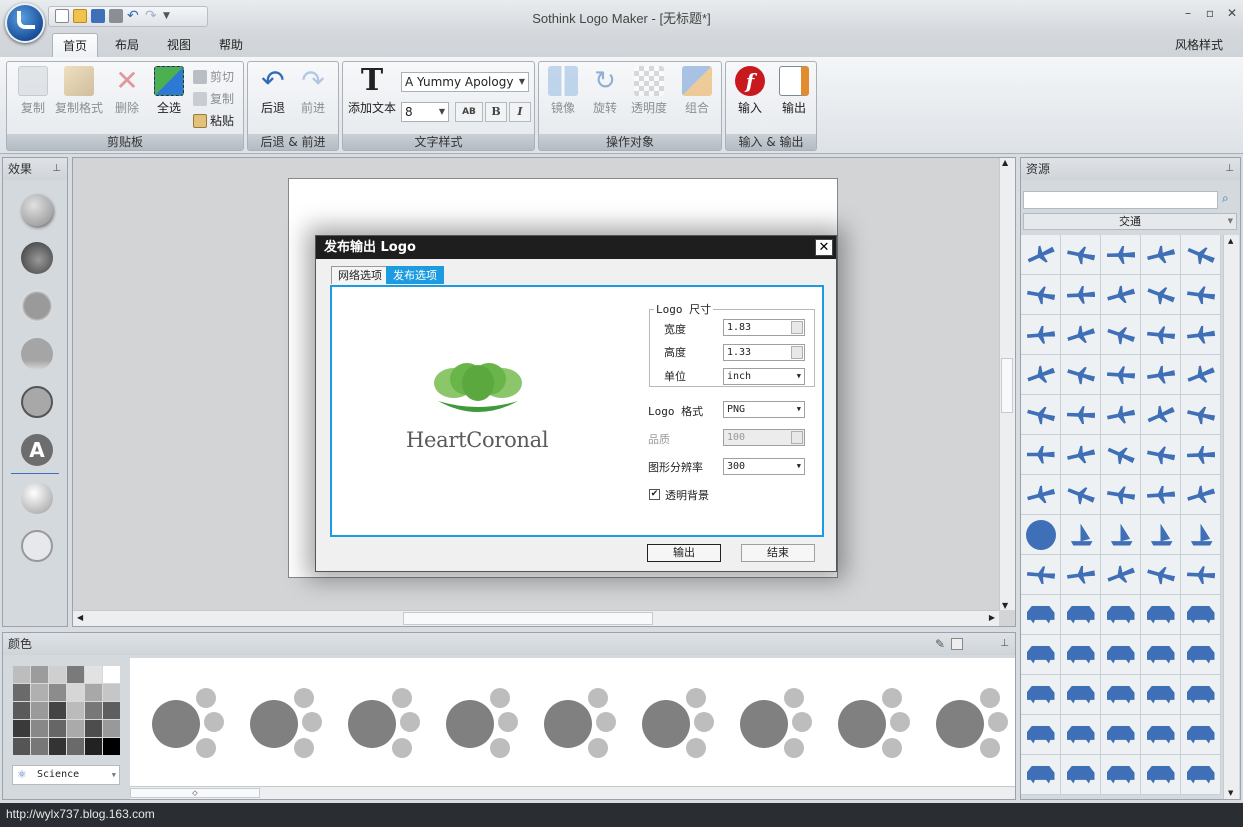  Describe the element at coordinates (697, 91) in the screenshot. I see `group-button: 组合` at that location.